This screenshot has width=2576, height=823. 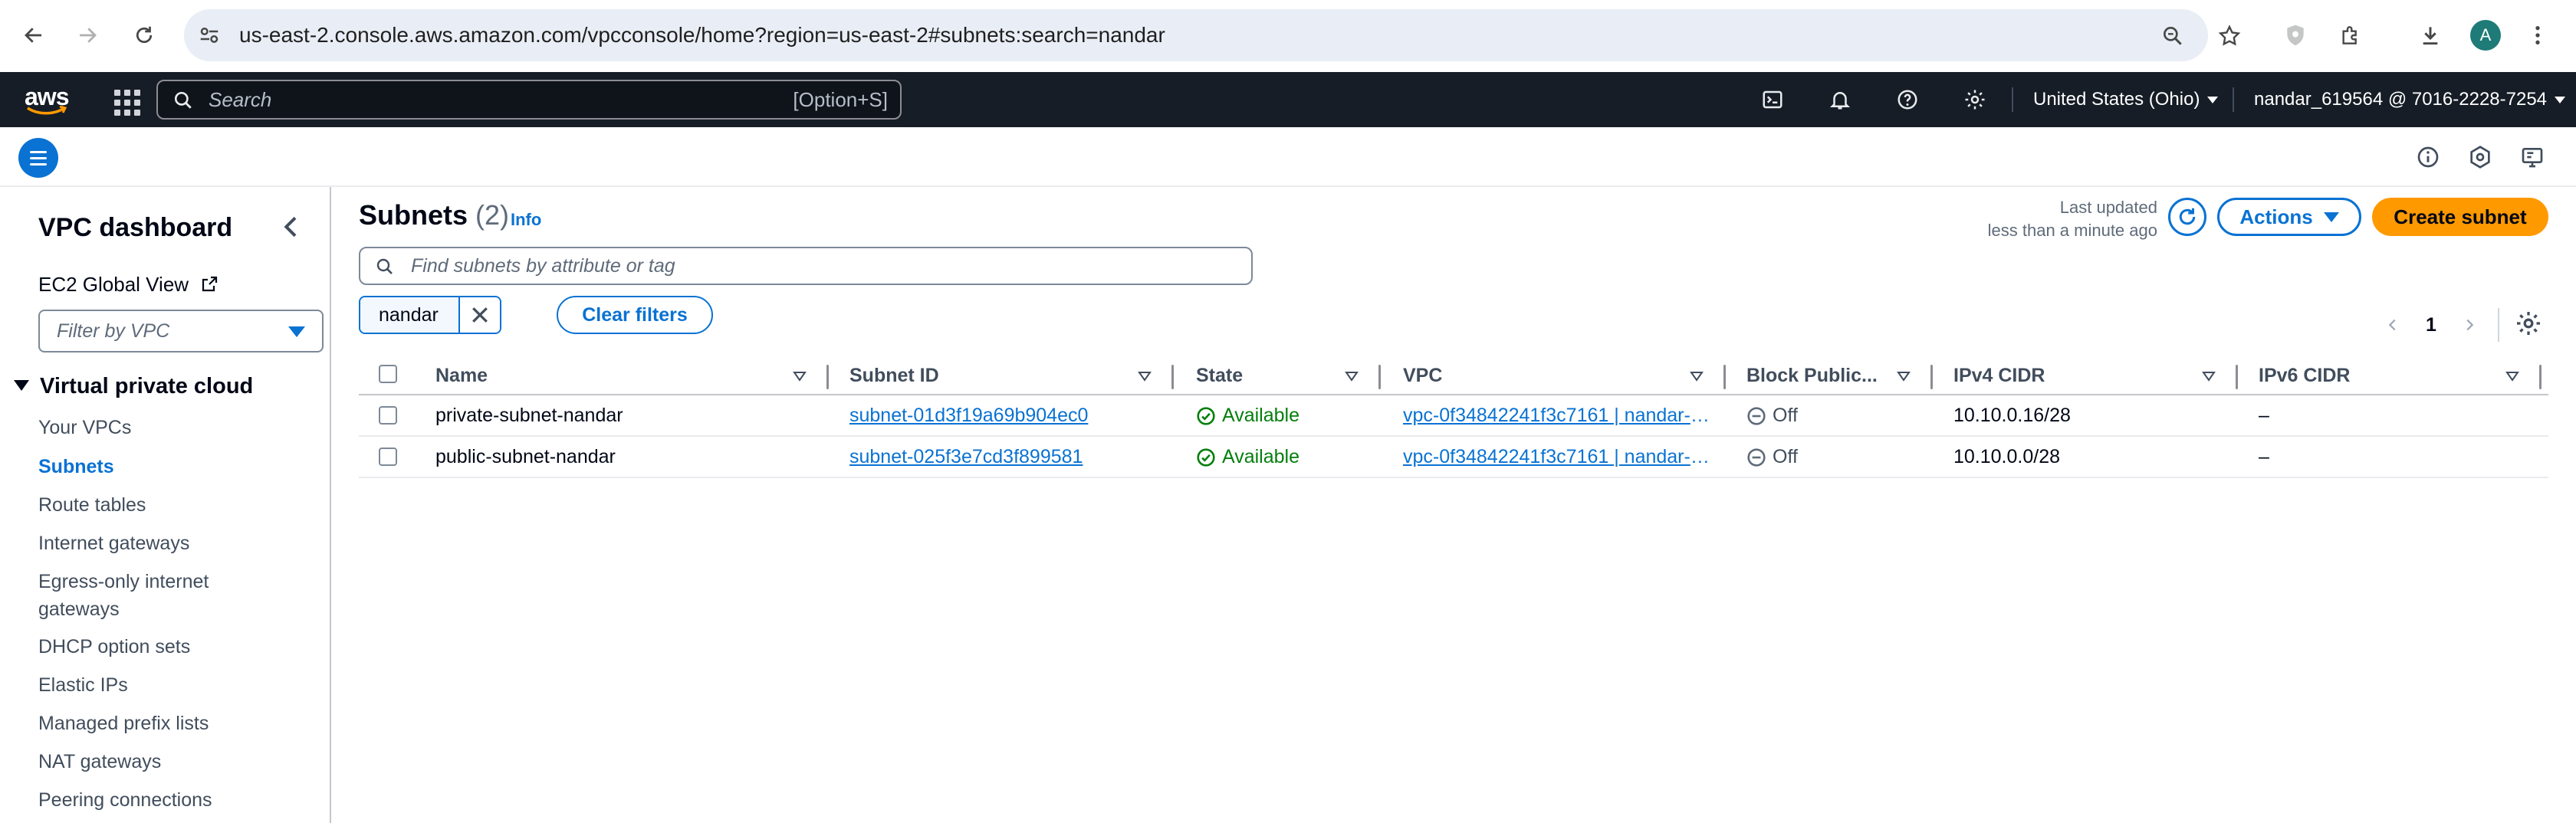 What do you see at coordinates (169, 685) in the screenshot?
I see `sidebar-item-elastic-ips: Elastic IPs` at bounding box center [169, 685].